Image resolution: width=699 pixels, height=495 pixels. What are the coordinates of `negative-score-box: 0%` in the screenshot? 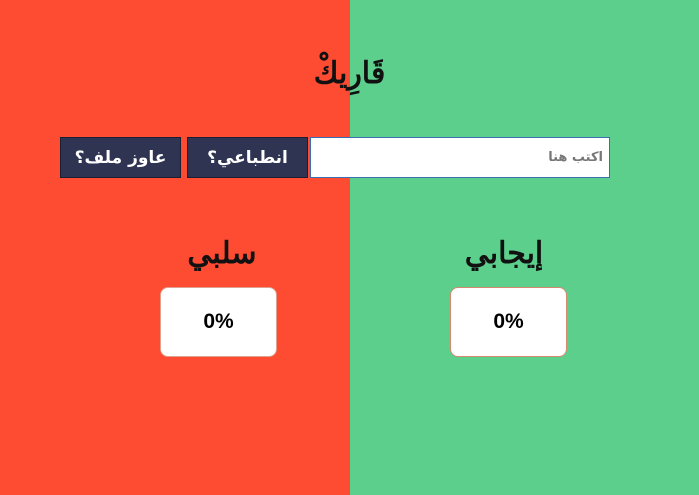 It's located at (218, 322).